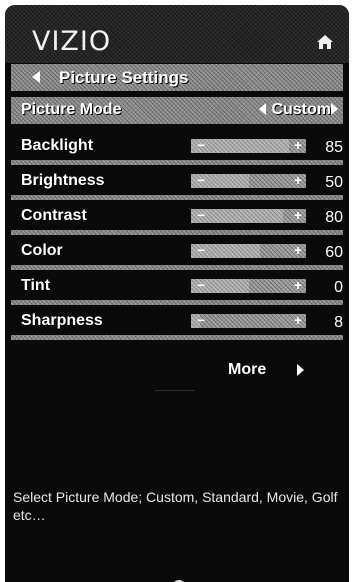 Image resolution: width=354 pixels, height=582 pixels. I want to click on divider, so click(175, 390).